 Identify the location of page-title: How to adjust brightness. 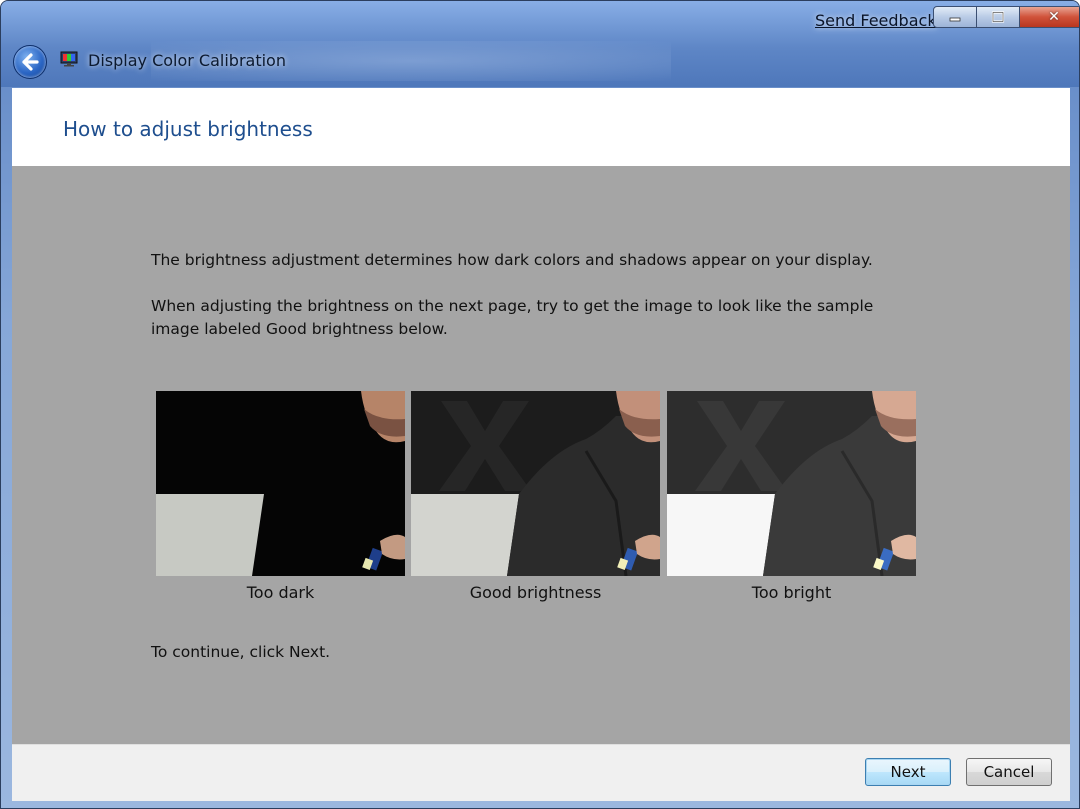
(188, 129).